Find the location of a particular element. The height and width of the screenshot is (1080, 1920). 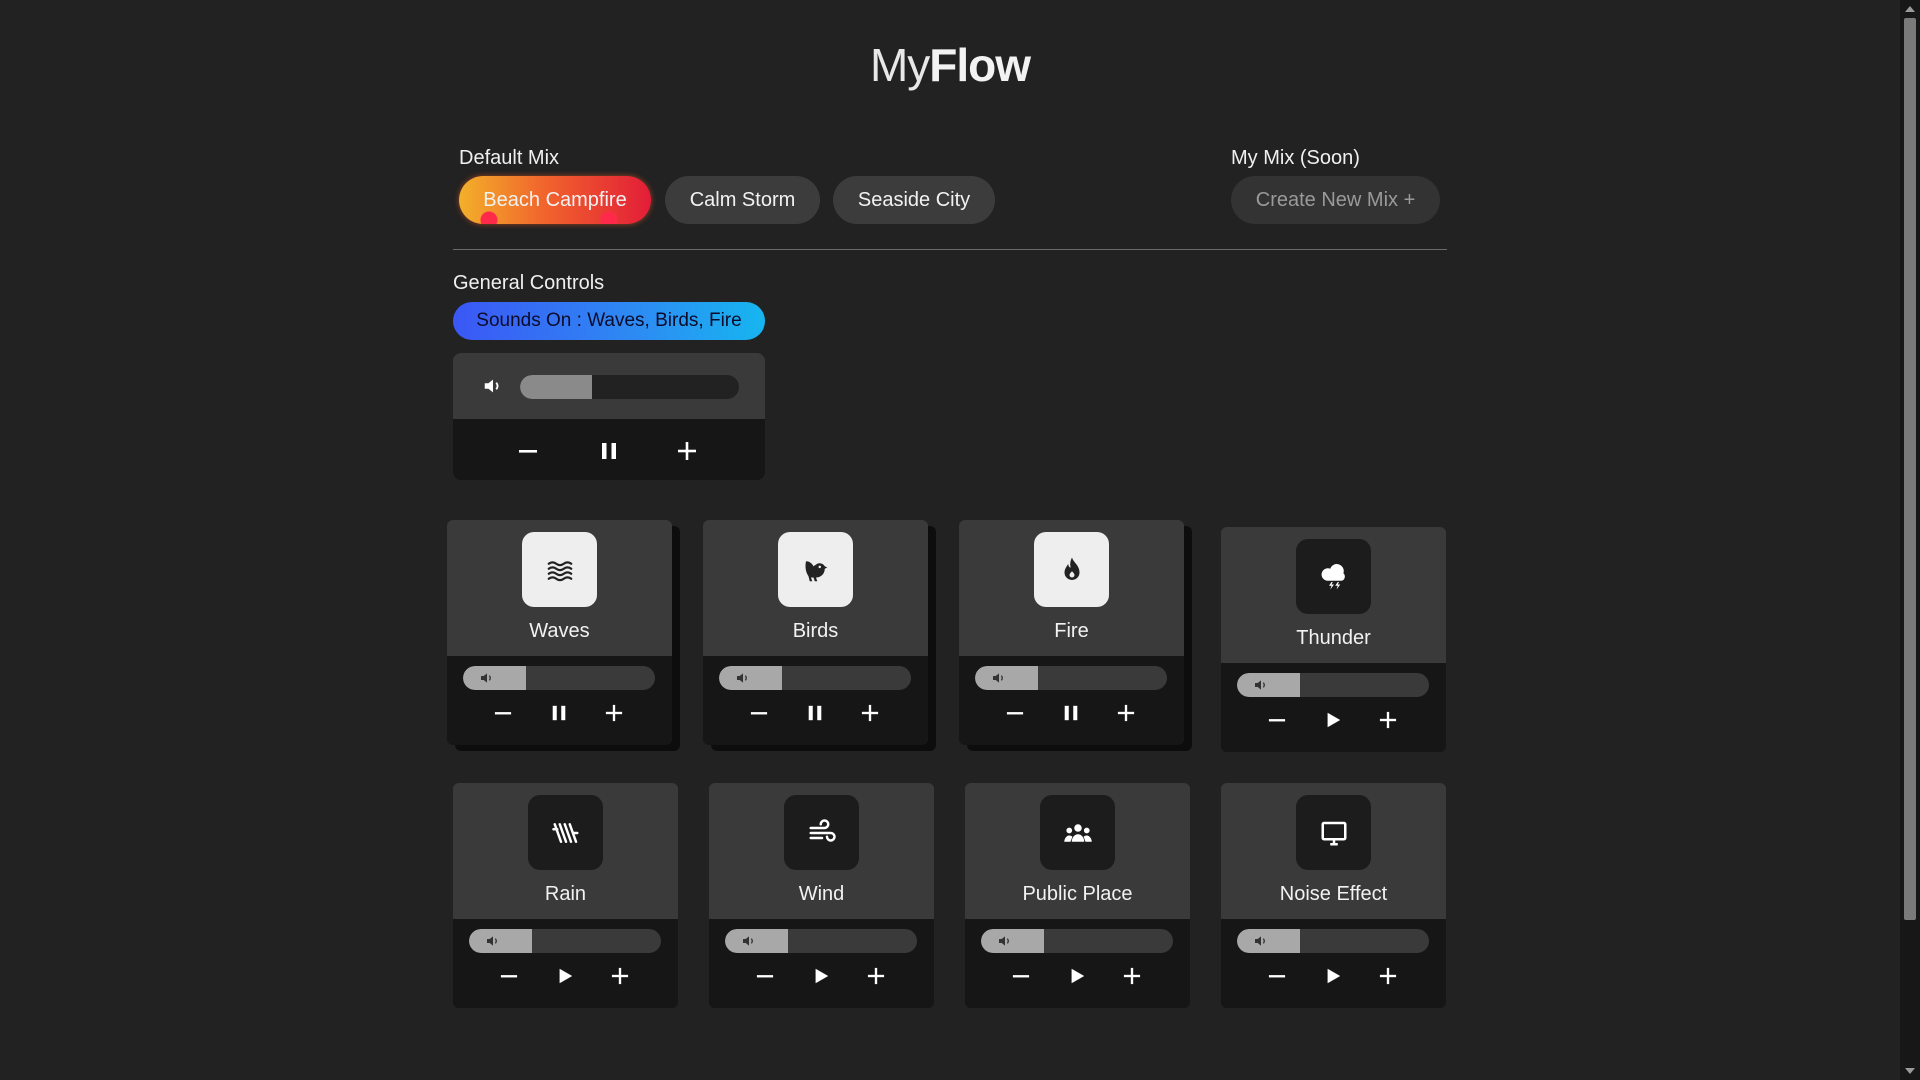

sound-toggle-fire is located at coordinates (1071, 569).